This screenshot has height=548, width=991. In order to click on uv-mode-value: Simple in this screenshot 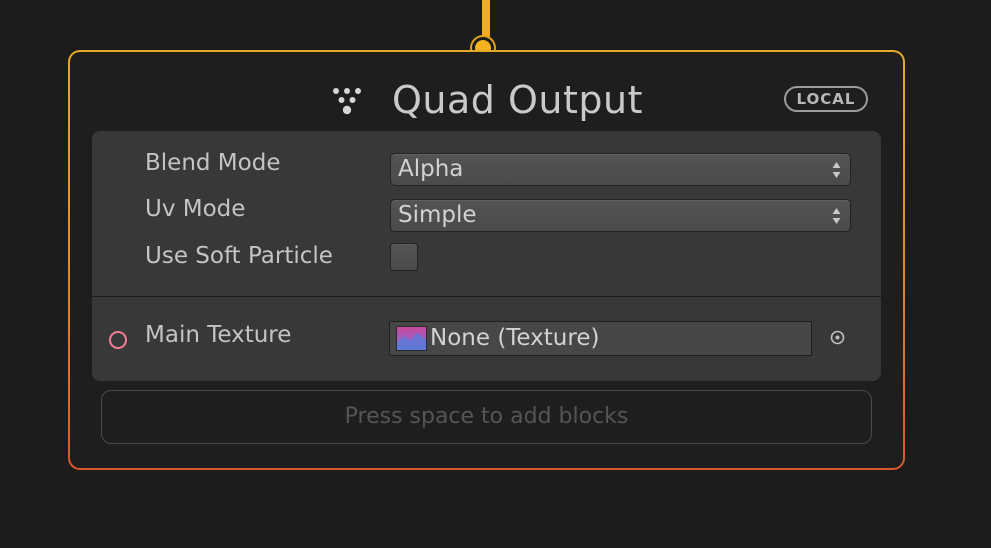, I will do `click(437, 215)`.